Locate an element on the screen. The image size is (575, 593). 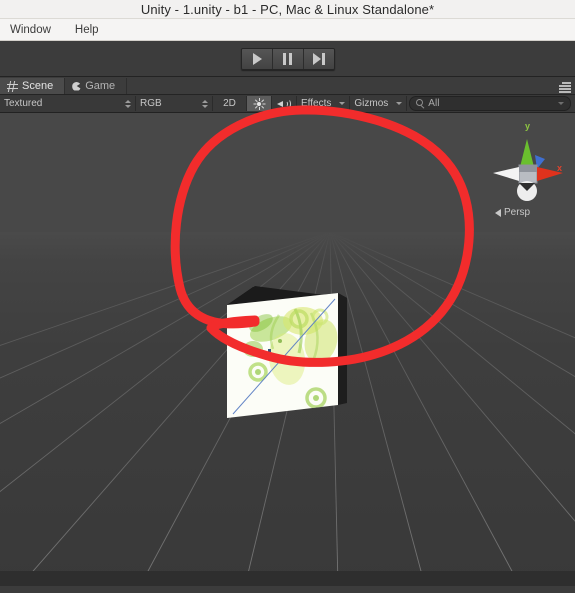
panel-tab-strip: Scene Game is located at coordinates (287, 86).